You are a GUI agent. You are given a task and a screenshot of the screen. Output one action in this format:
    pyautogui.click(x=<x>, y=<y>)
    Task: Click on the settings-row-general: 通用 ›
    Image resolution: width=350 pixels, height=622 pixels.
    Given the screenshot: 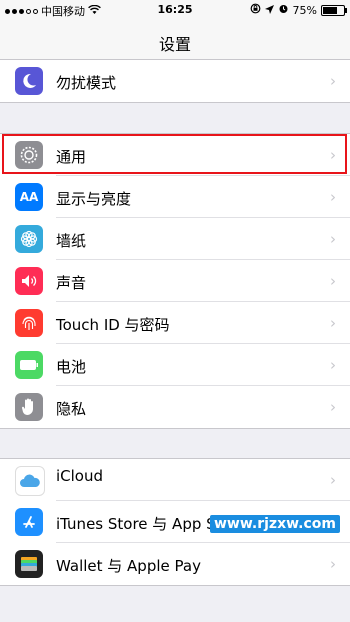 What is the action you would take?
    pyautogui.click(x=175, y=155)
    